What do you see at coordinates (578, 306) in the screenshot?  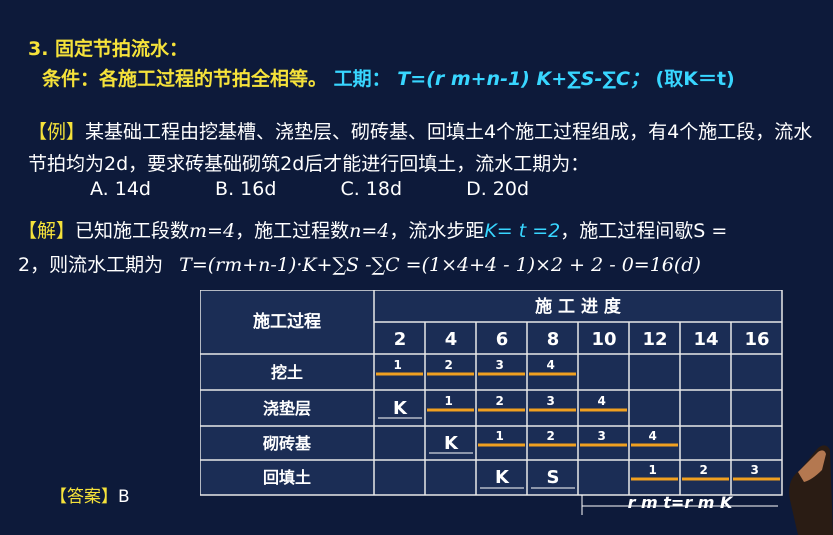 I see `progress-header: 施 工 进 度` at bounding box center [578, 306].